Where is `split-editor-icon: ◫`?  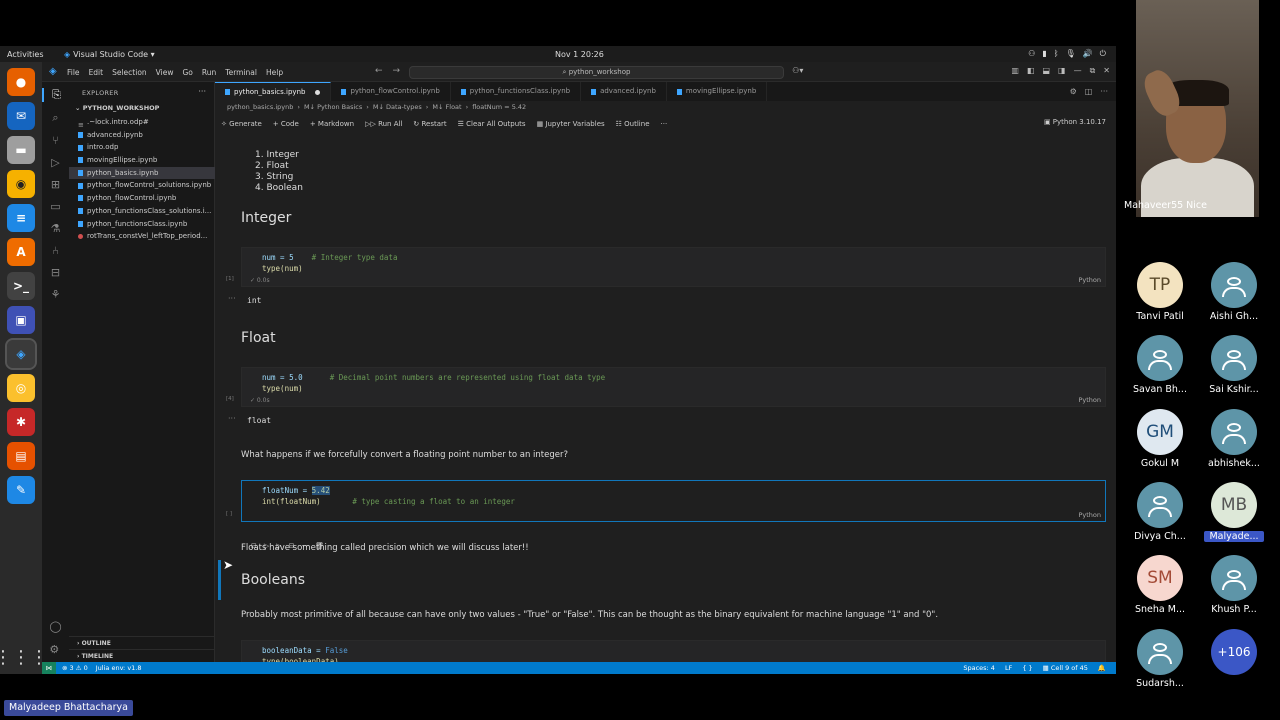 split-editor-icon: ◫ is located at coordinates (1089, 91).